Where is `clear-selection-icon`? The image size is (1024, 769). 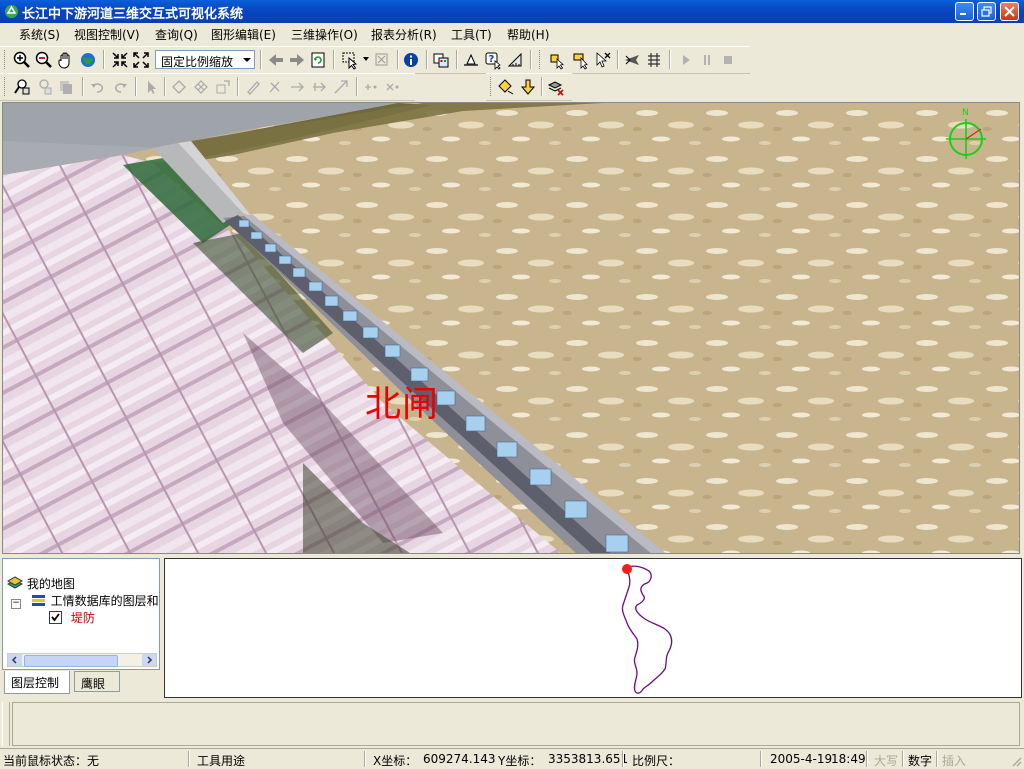 clear-selection-icon is located at coordinates (381, 59).